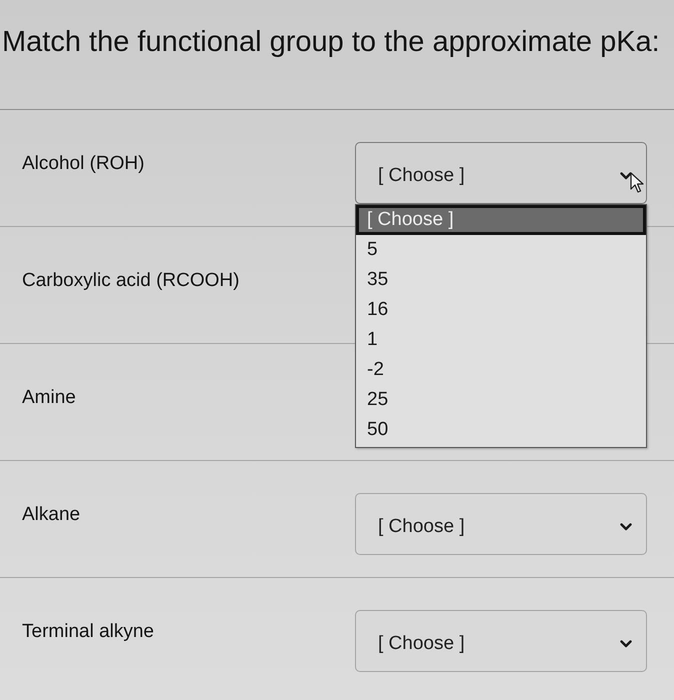 Image resolution: width=674 pixels, height=700 pixels. I want to click on dropdown-option: 50, so click(501, 430).